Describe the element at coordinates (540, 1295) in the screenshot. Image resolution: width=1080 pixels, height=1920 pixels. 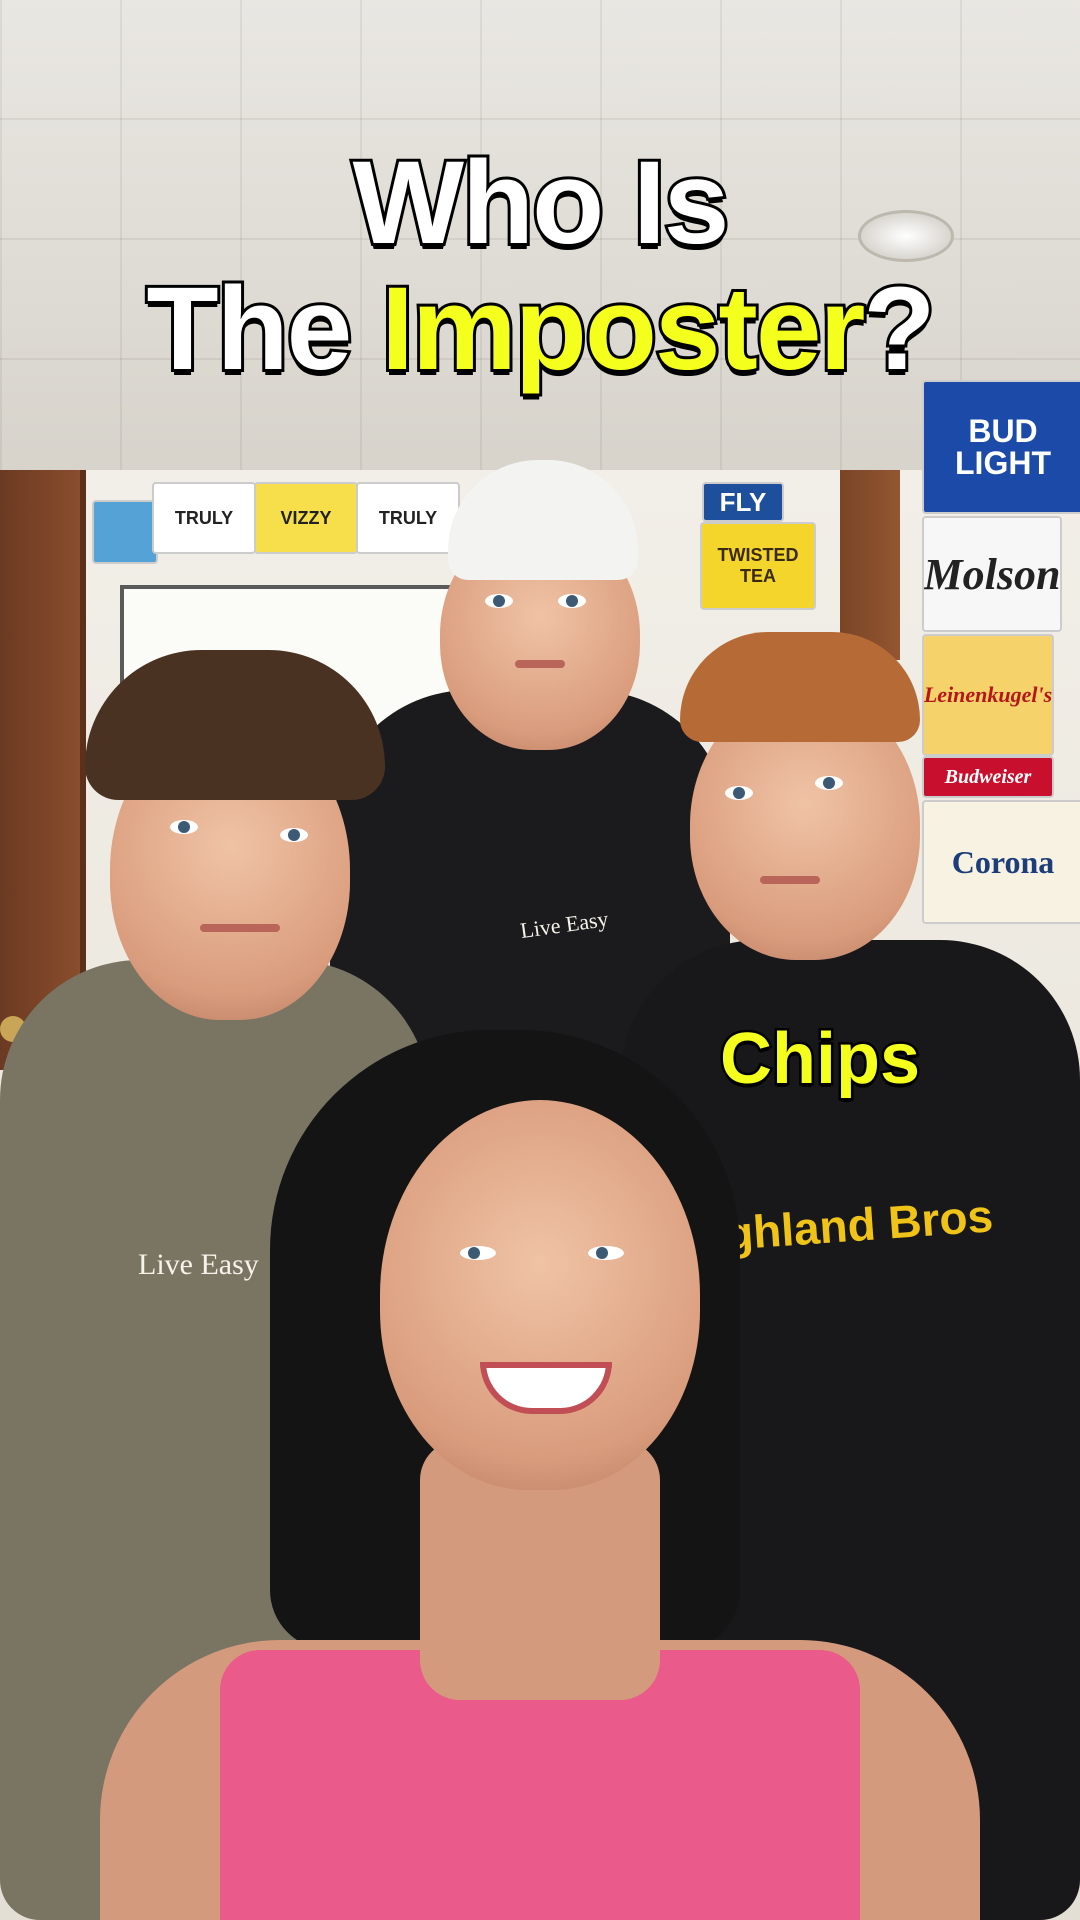
I see `face-front` at that location.